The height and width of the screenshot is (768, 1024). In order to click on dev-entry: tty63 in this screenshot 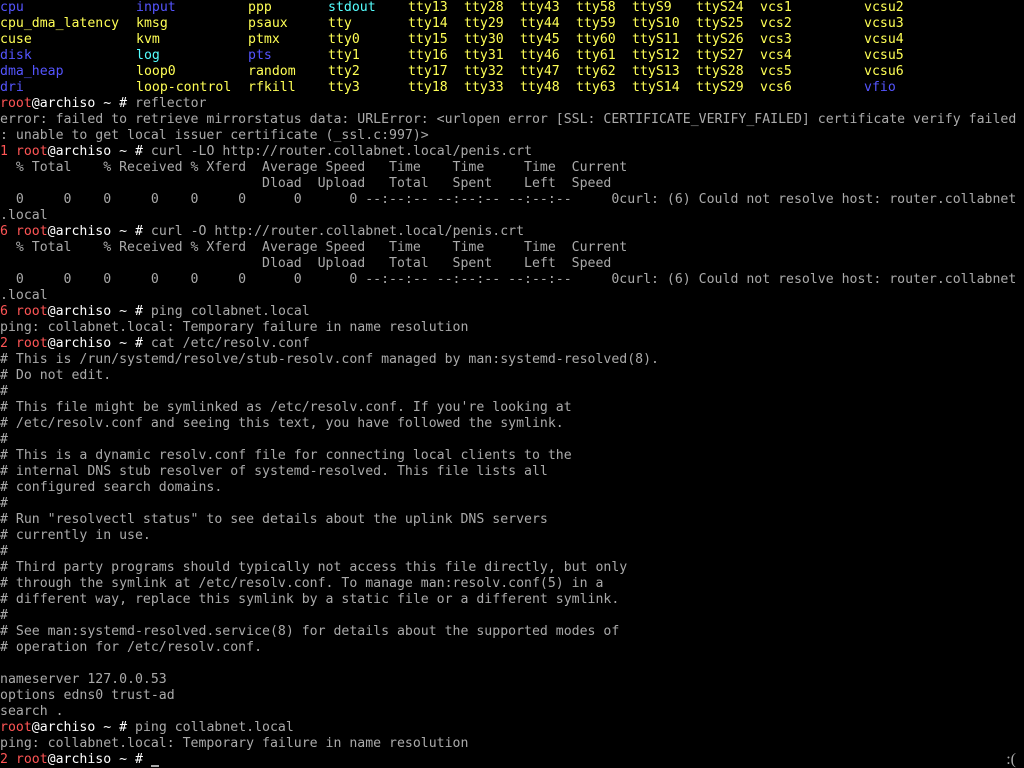, I will do `click(596, 87)`.